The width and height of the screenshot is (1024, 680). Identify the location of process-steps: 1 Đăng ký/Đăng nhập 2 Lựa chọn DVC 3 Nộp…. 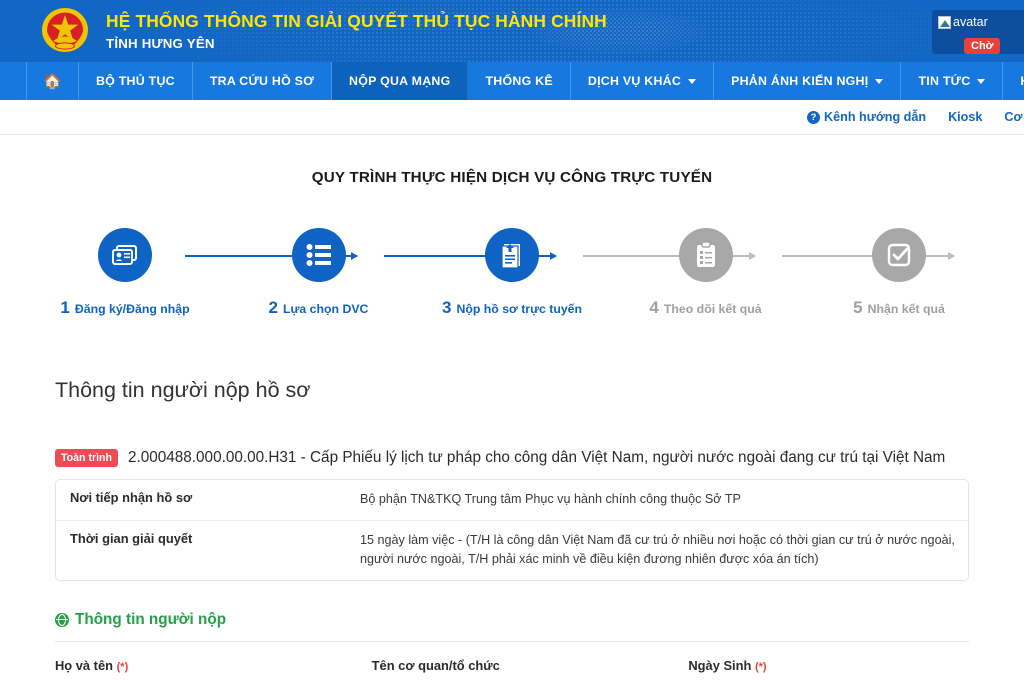
(512, 273).